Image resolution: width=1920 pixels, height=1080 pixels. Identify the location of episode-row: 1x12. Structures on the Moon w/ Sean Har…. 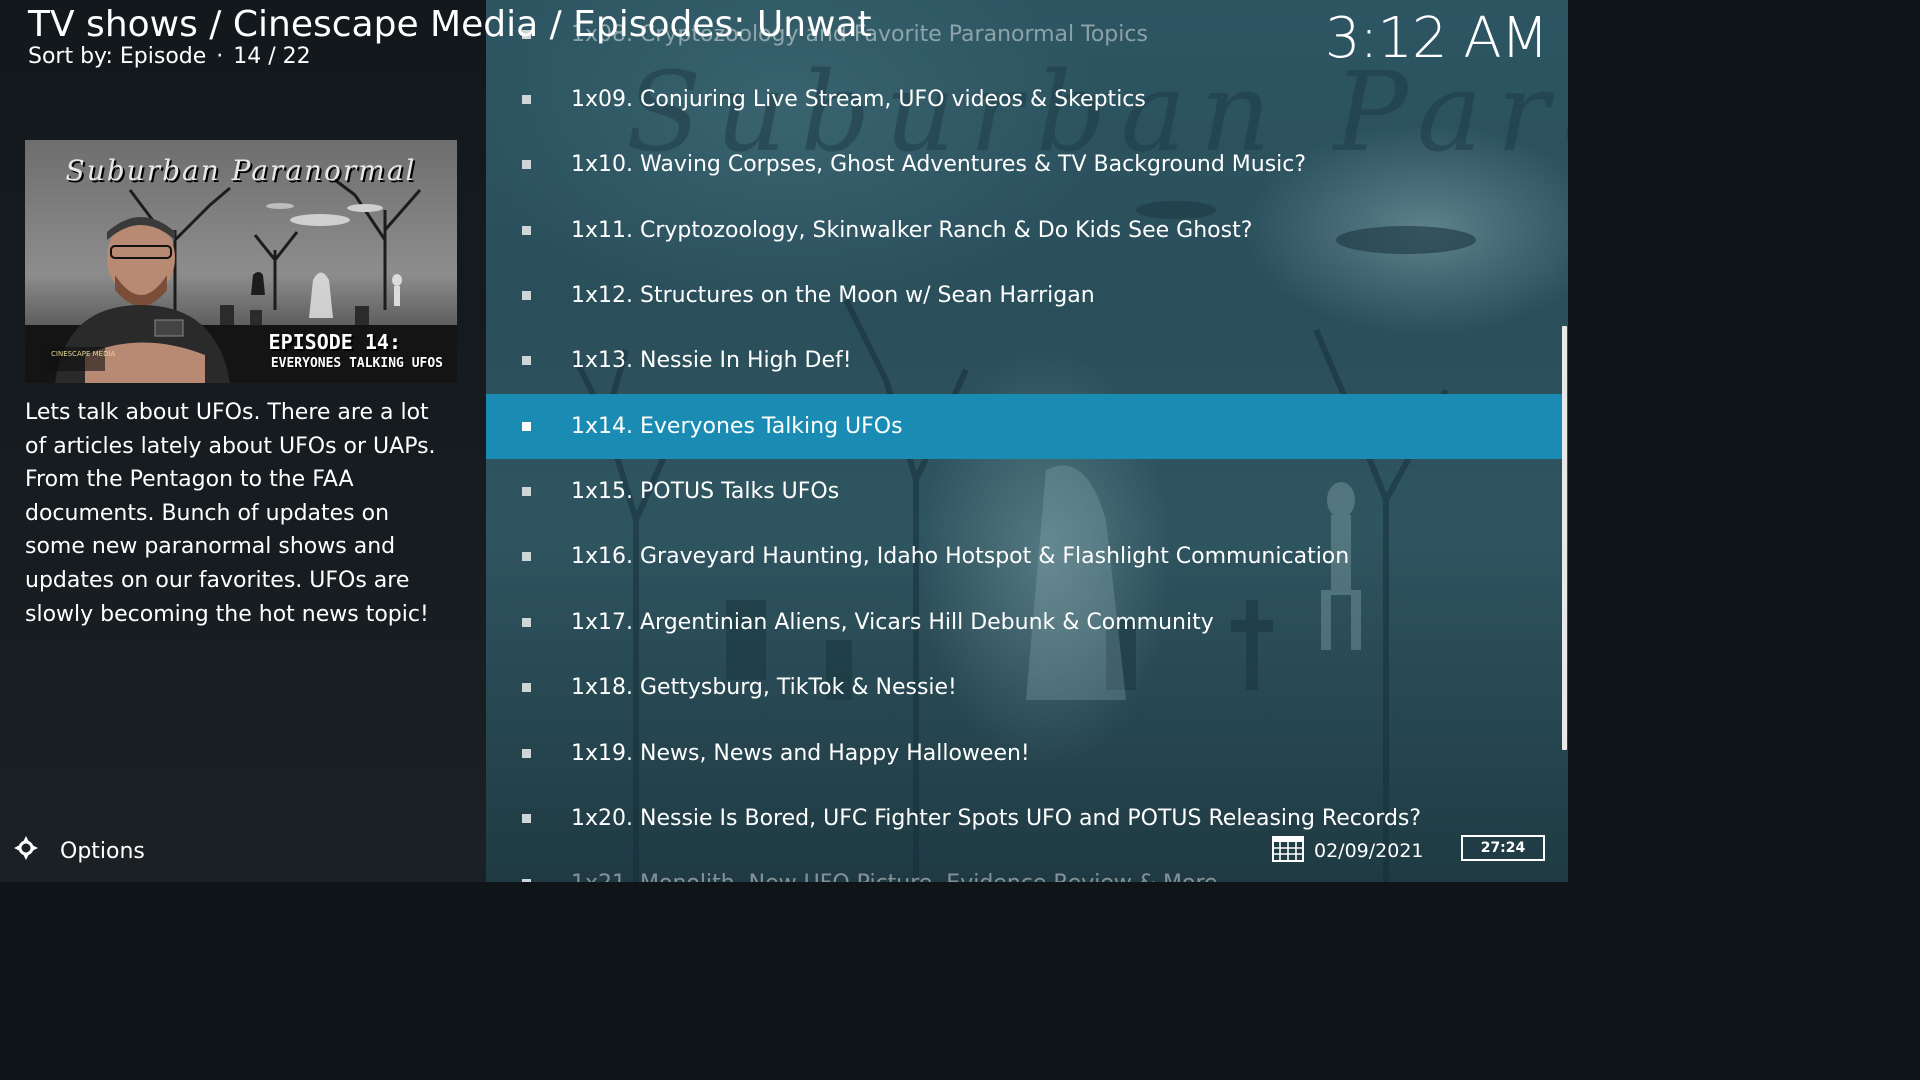
(1024, 295).